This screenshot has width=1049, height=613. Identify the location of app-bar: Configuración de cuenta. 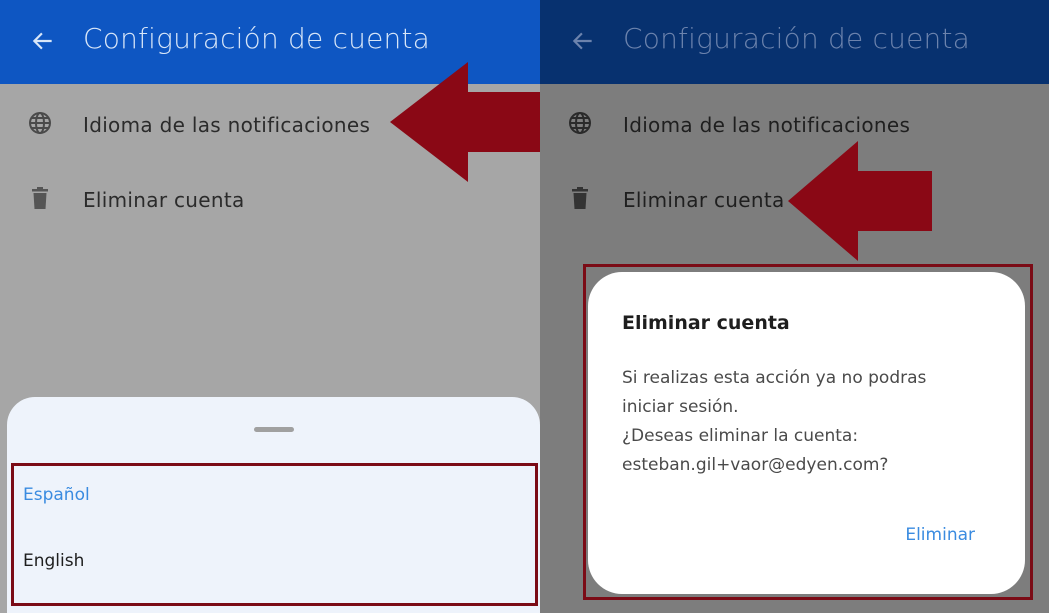
(794, 42).